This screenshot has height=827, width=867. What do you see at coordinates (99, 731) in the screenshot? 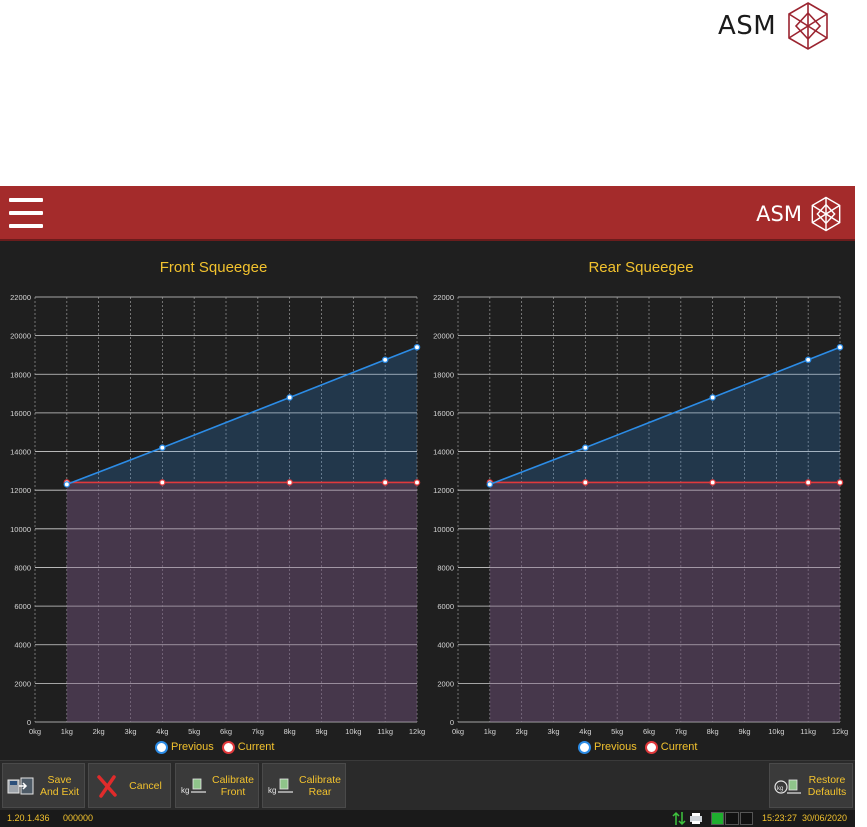
I see `x-tick-label: 2kg` at bounding box center [99, 731].